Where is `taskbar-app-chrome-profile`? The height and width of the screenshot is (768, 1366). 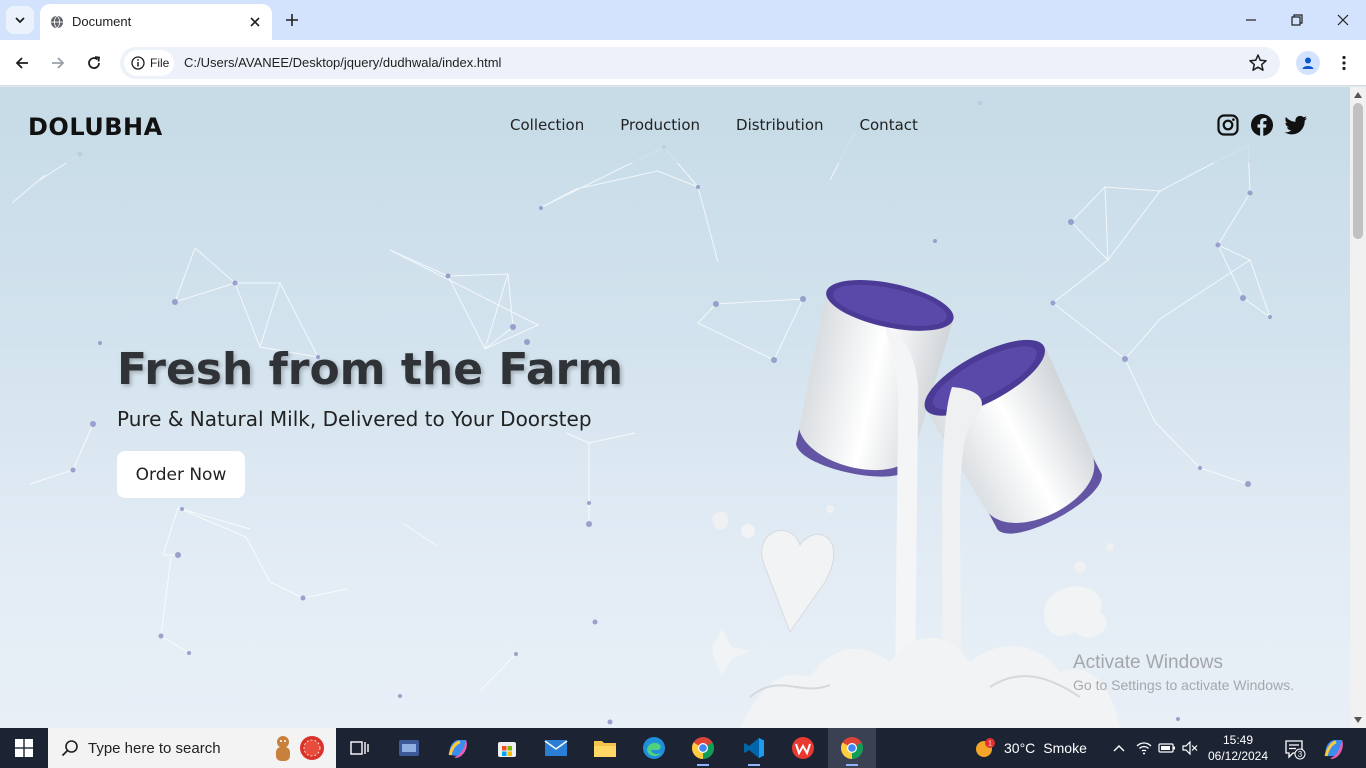
taskbar-app-chrome-profile is located at coordinates (703, 748).